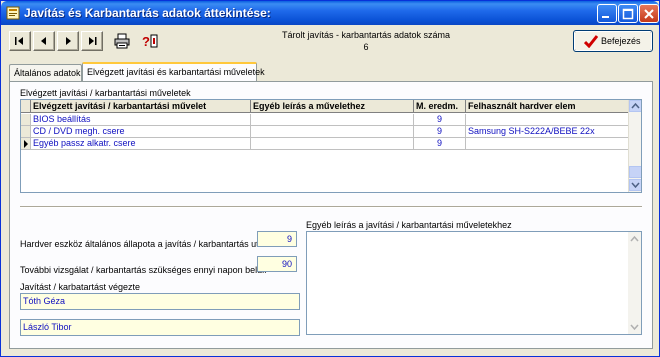 Image resolution: width=660 pixels, height=357 pixels. I want to click on help-icon: ?, so click(150, 41).